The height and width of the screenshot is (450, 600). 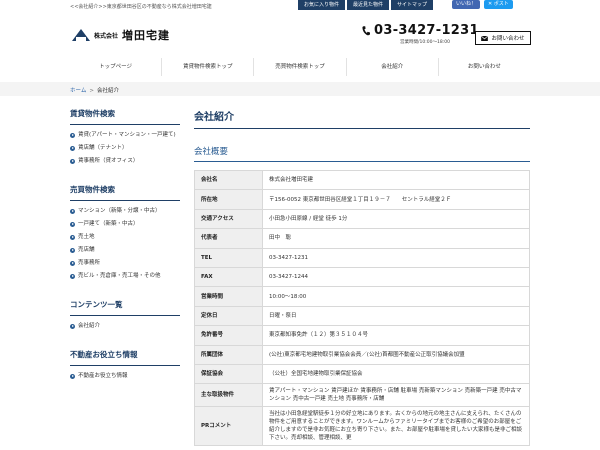 I want to click on row-value: (公社)東京都宅地建物取引業協会会員／(公社)首都圏不動産公正取引協議会加盟, so click(x=396, y=354).